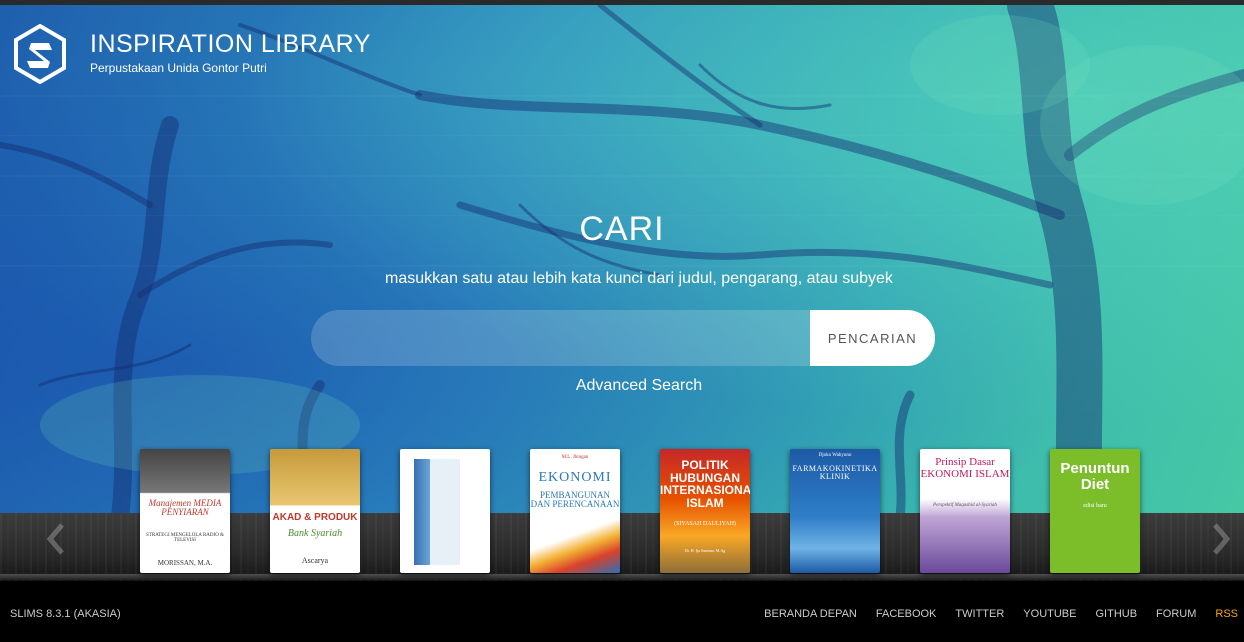  Describe the element at coordinates (315, 517) in the screenshot. I see `book-title: AKAD & PRODUK` at that location.